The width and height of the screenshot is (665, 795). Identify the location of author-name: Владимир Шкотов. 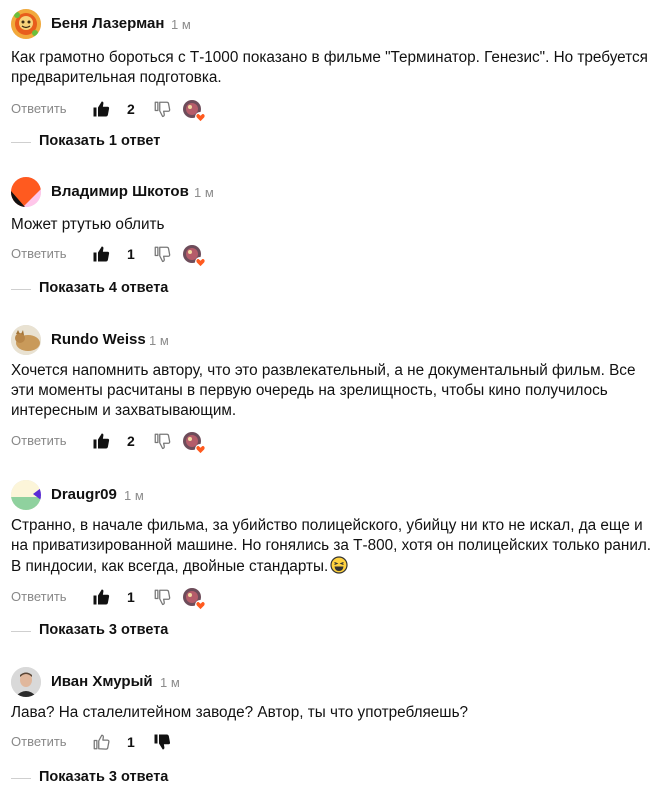
(120, 191).